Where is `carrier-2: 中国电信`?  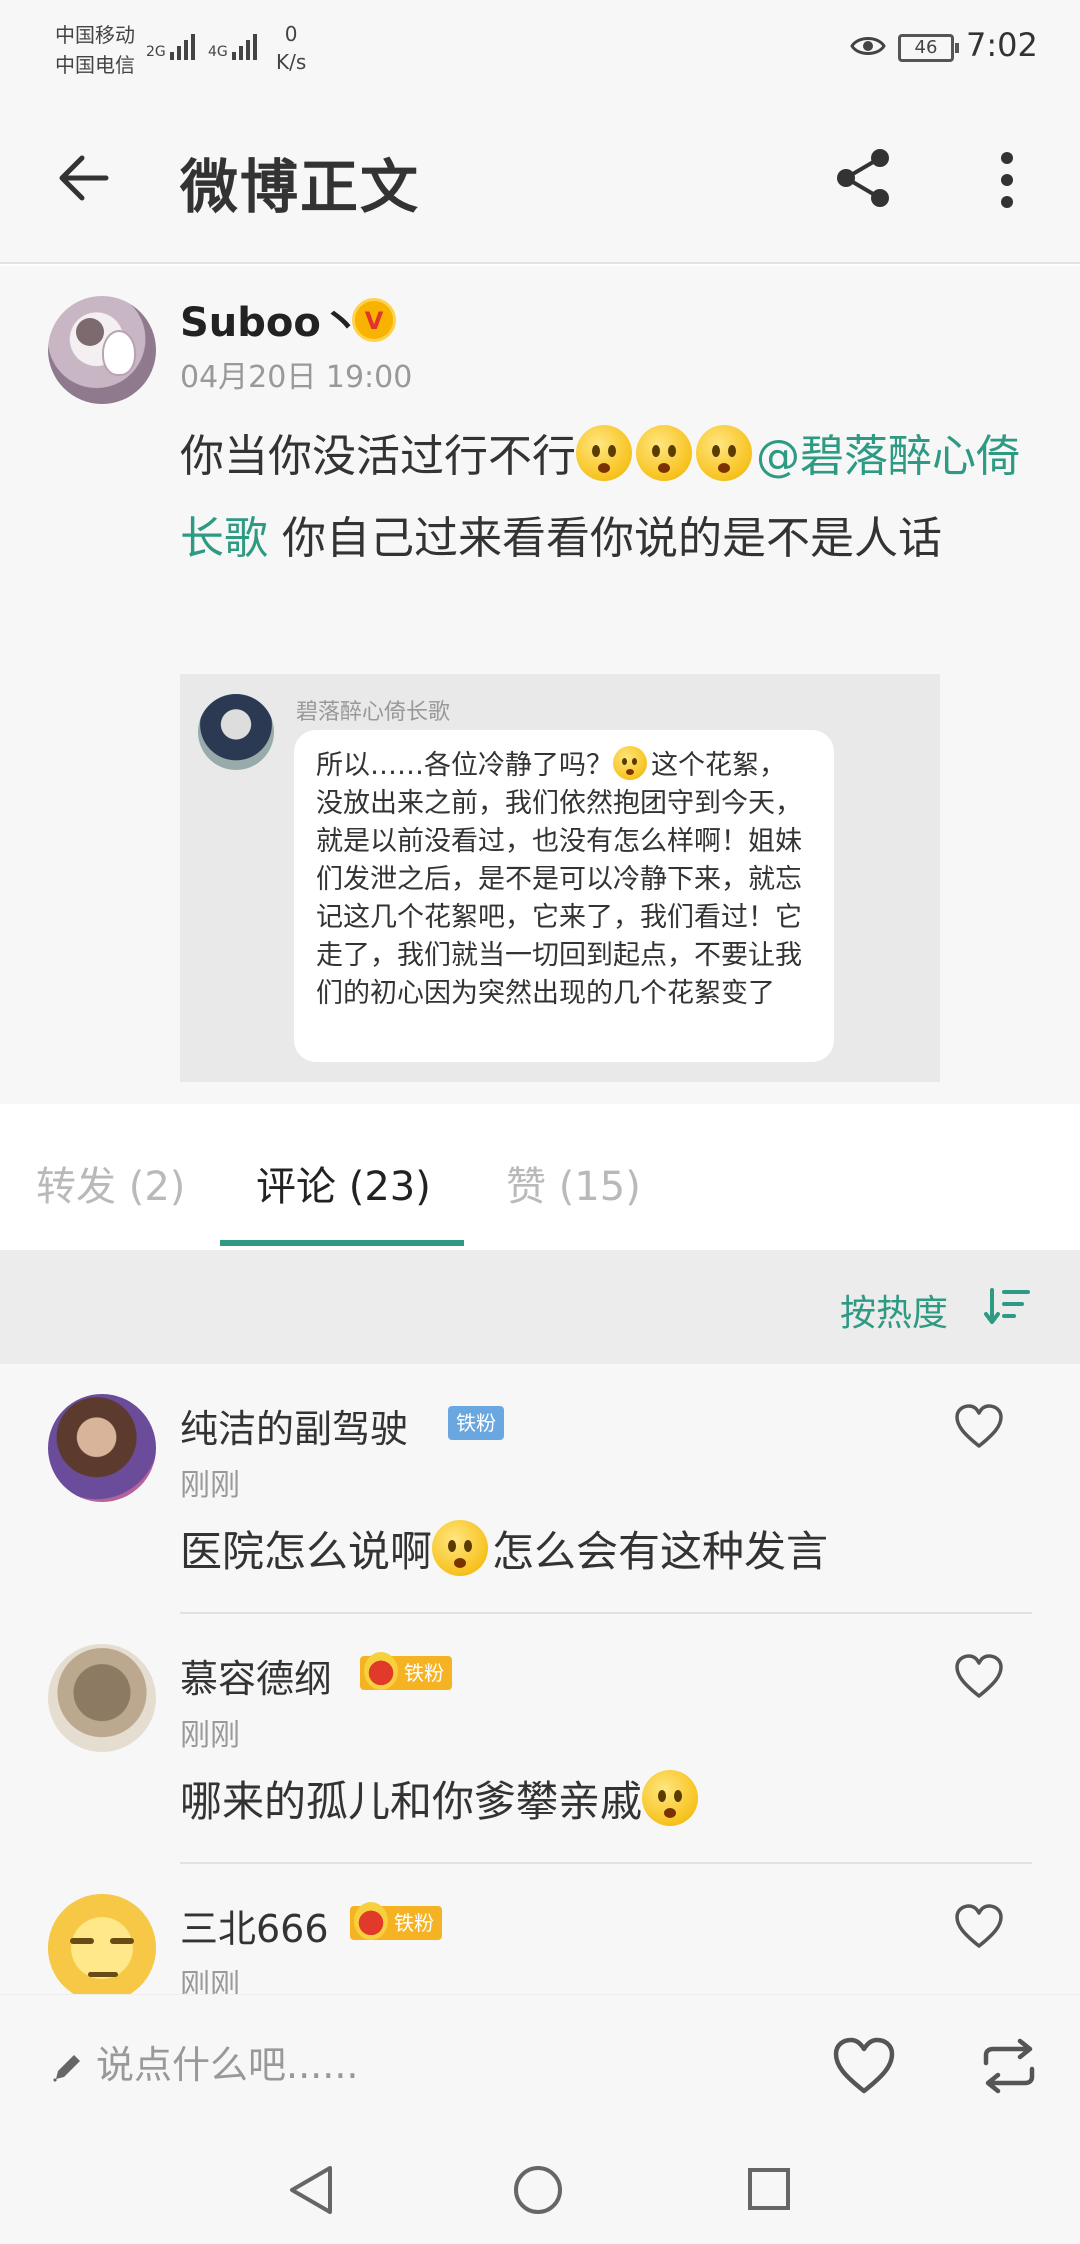 carrier-2: 中国电信 is located at coordinates (95, 65).